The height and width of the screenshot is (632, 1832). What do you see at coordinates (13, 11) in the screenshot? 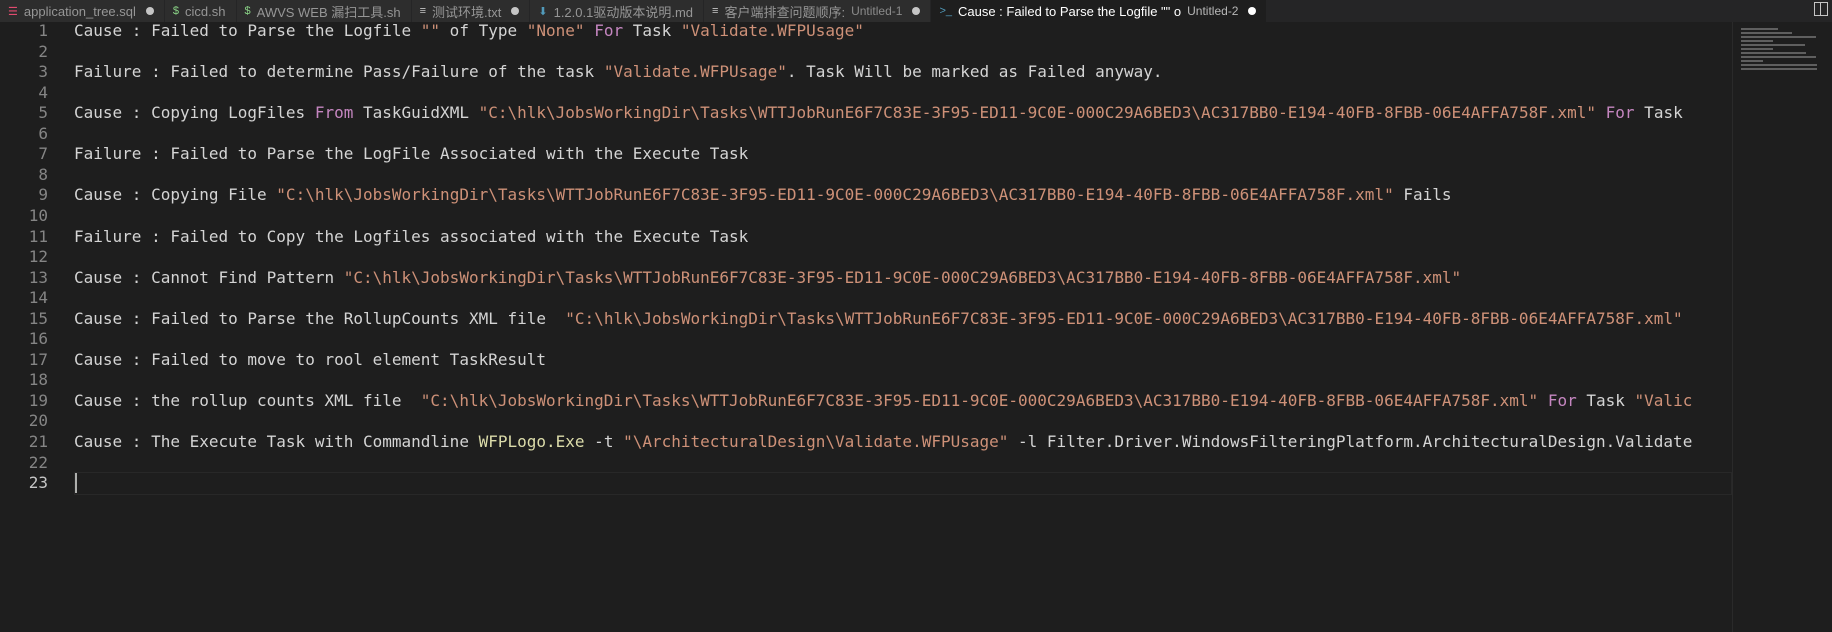
I see `database-icon: ☰` at bounding box center [13, 11].